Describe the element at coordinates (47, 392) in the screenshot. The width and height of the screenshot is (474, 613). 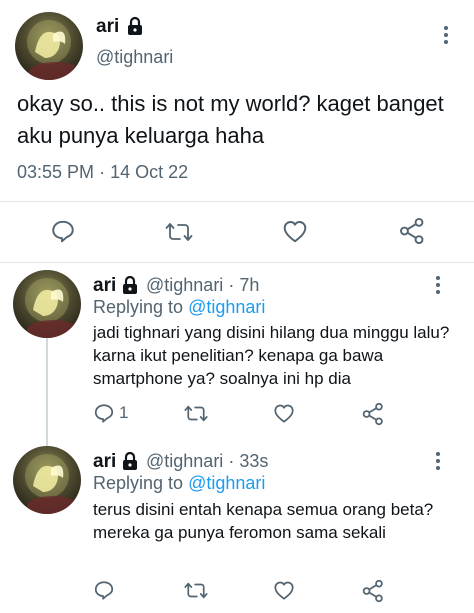
I see `thread-connector` at that location.